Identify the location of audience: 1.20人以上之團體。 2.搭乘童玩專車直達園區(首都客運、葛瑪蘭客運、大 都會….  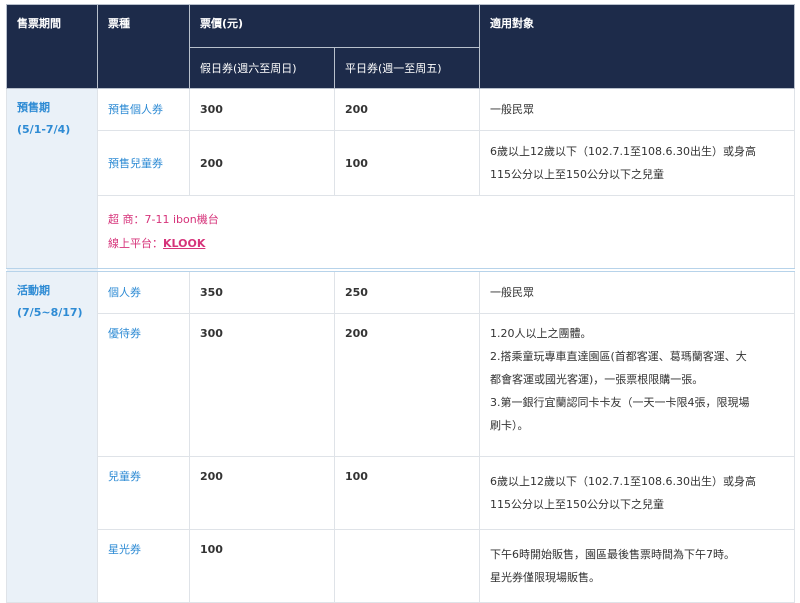
(637, 385).